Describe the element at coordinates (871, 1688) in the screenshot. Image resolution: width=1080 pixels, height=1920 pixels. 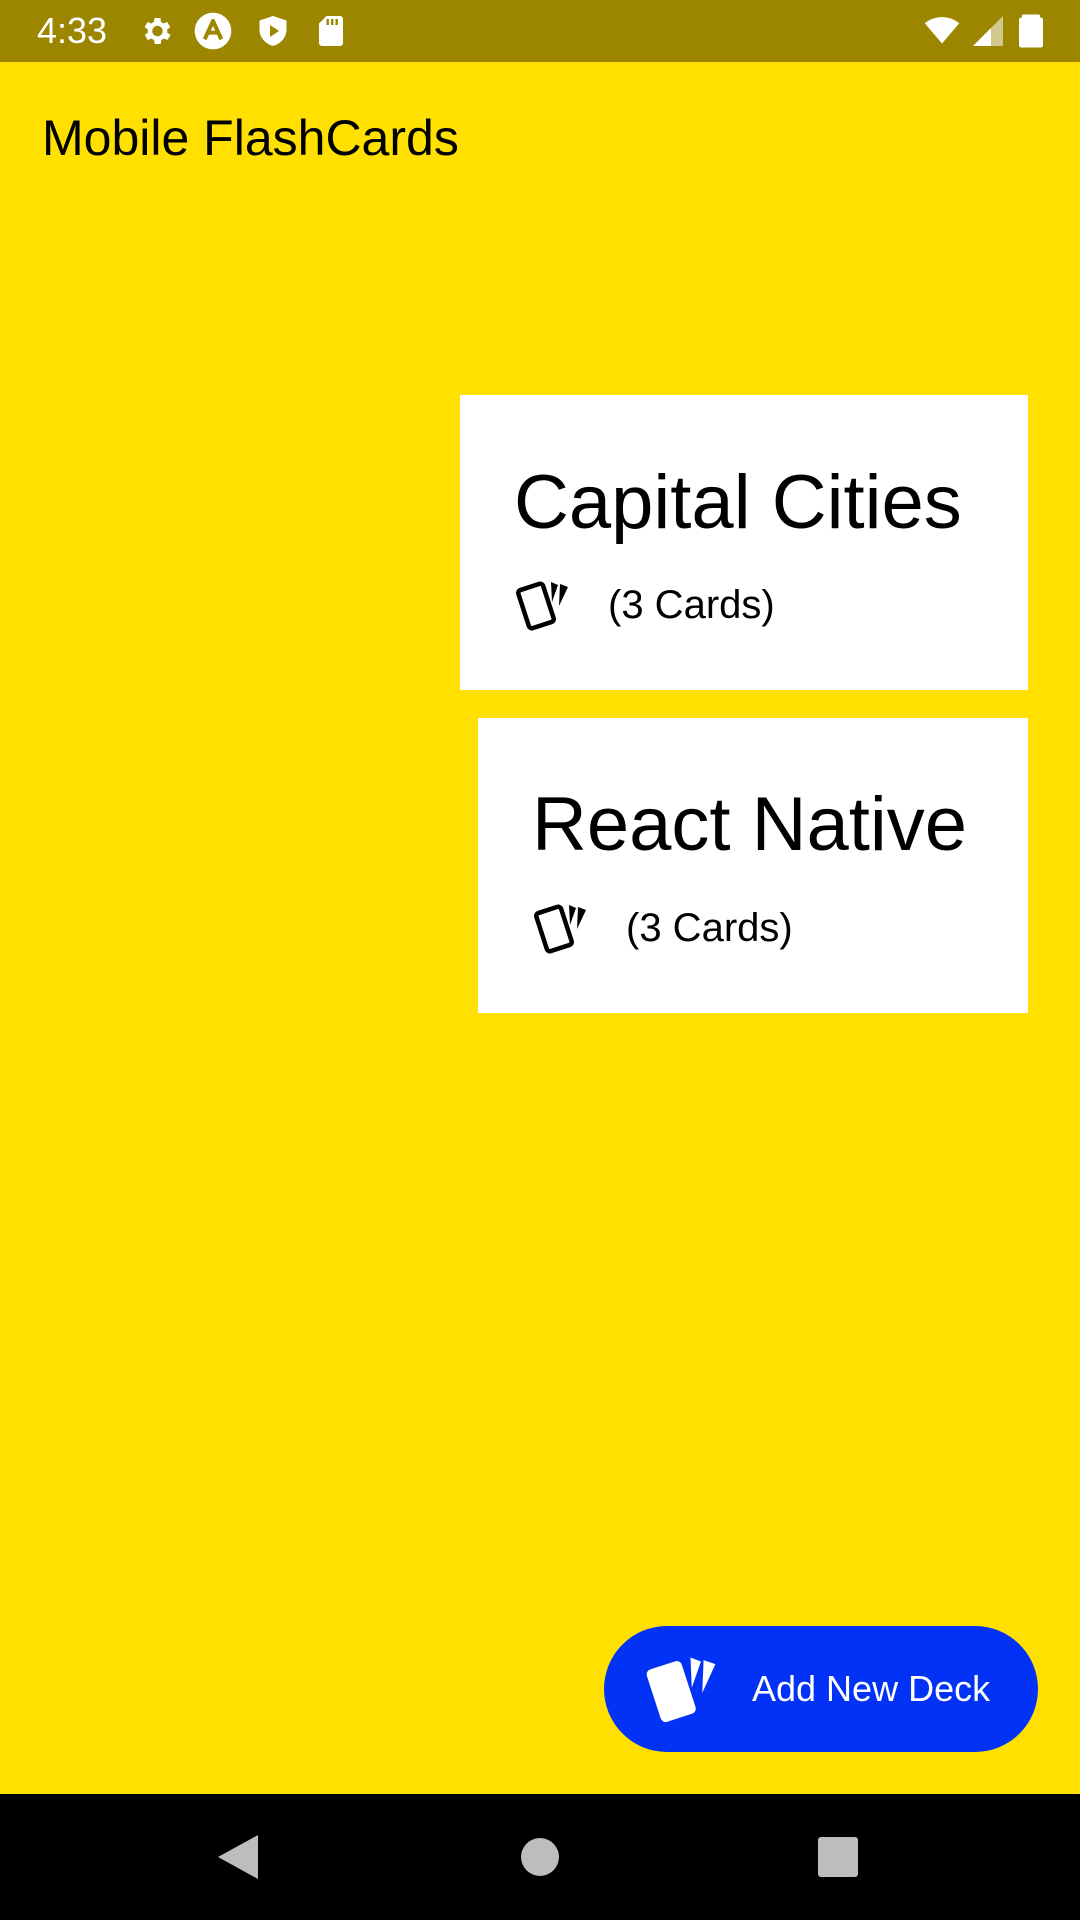
I see `add-new-deck-label: Add New Deck` at that location.